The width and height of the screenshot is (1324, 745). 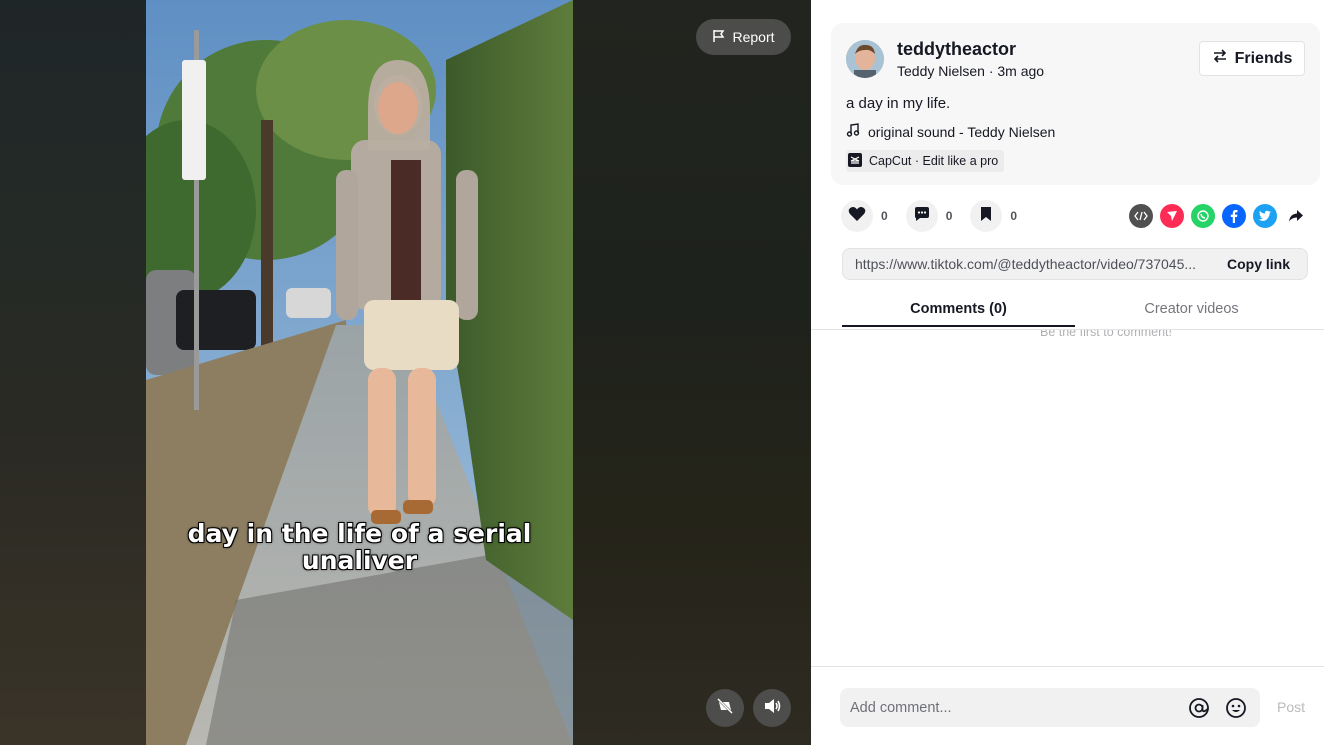 What do you see at coordinates (853, 131) in the screenshot?
I see `music-note-icon` at bounding box center [853, 131].